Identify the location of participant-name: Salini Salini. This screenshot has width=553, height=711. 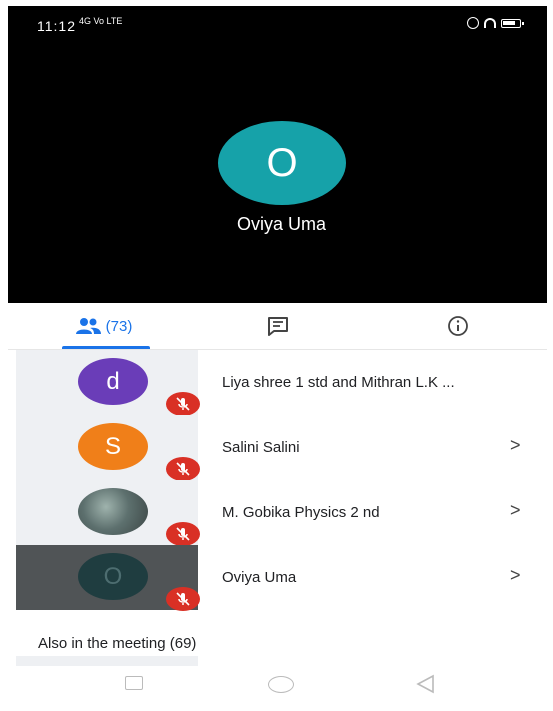
(261, 447).